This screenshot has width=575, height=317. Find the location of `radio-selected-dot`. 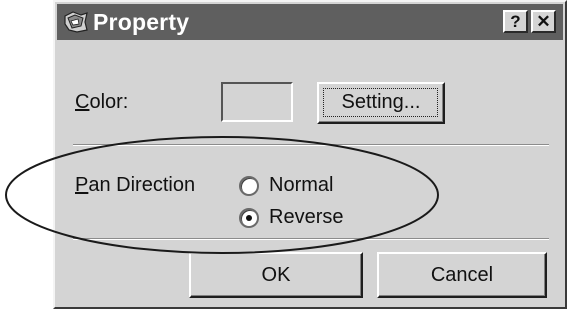

radio-selected-dot is located at coordinates (249, 218).